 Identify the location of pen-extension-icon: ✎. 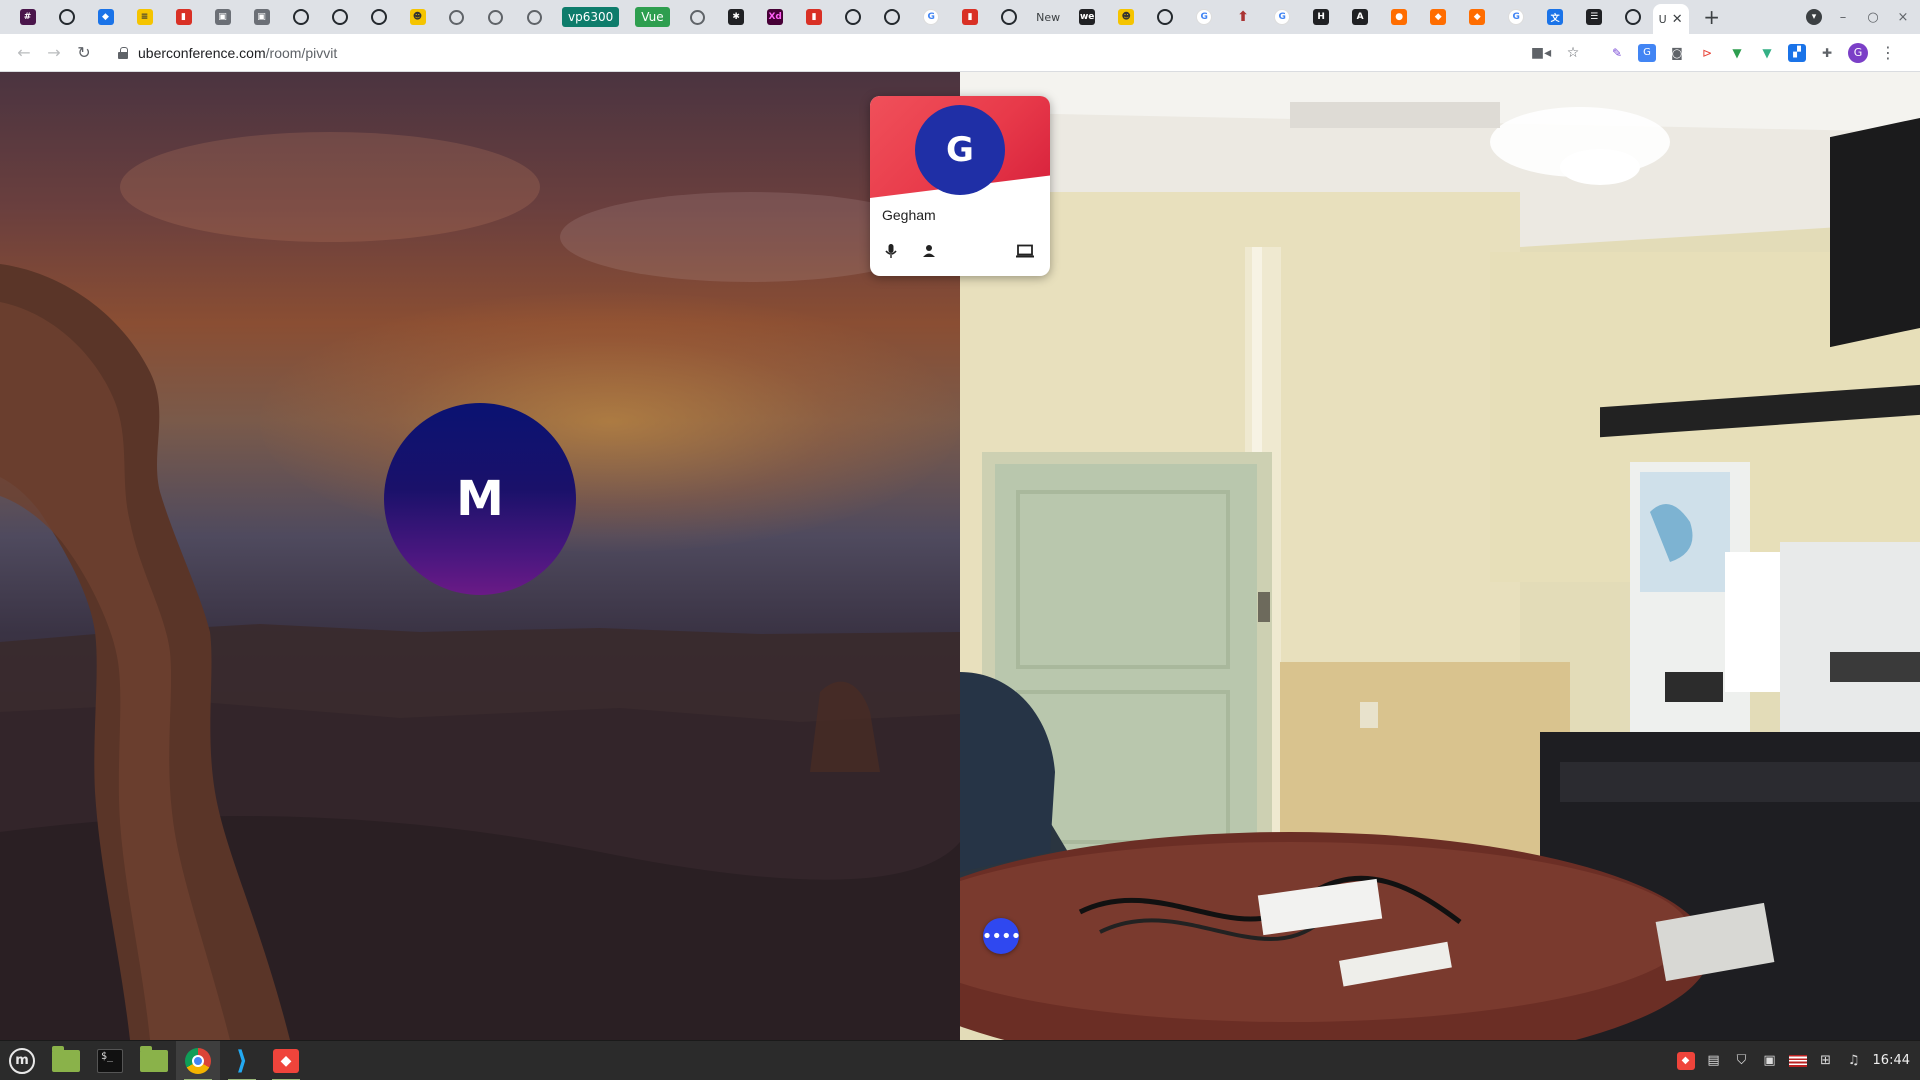
(1617, 53).